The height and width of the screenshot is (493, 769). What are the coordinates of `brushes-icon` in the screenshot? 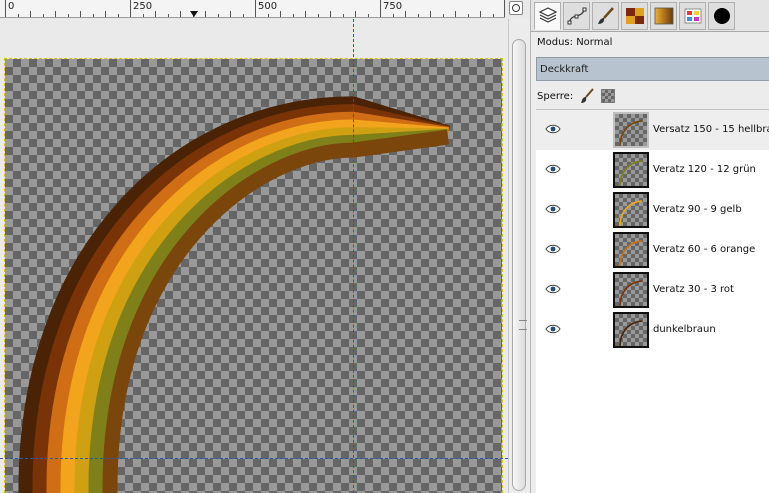 It's located at (605, 15).